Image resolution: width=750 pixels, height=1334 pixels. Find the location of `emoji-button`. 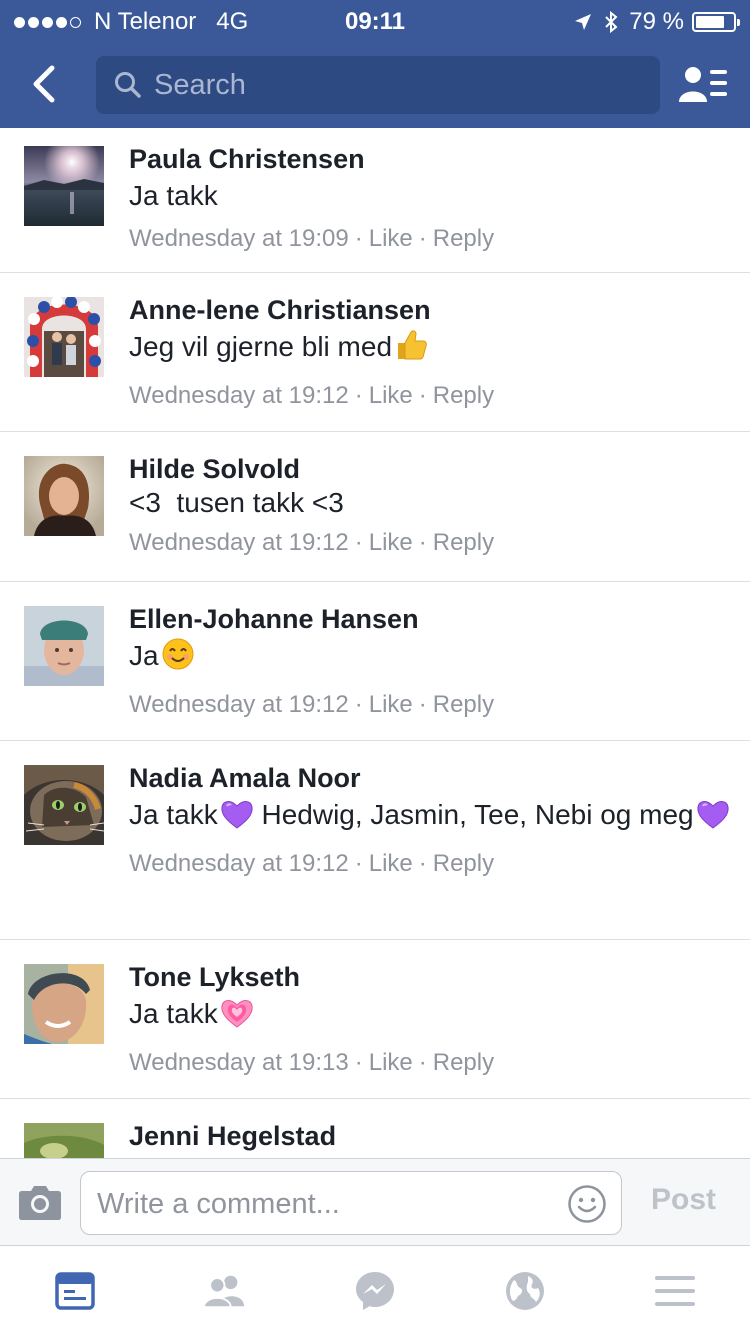

emoji-button is located at coordinates (587, 1204).